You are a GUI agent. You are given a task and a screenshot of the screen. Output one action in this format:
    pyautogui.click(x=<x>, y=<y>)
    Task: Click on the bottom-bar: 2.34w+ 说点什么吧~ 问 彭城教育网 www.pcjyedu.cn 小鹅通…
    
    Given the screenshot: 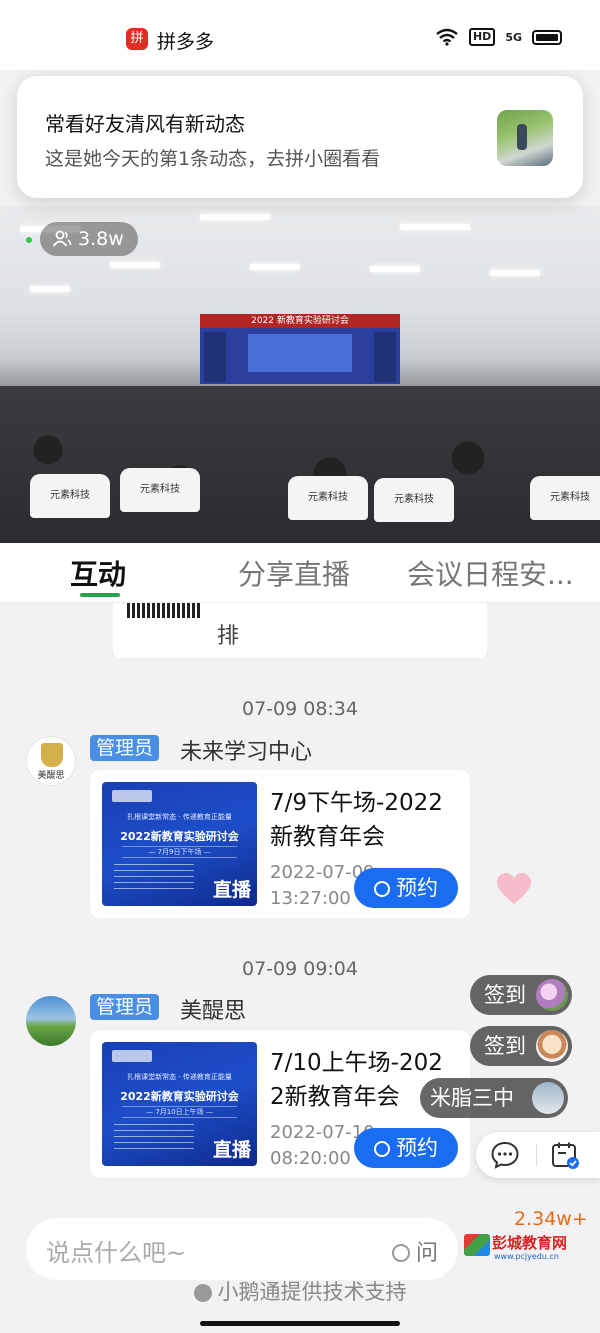 What is the action you would take?
    pyautogui.click(x=300, y=1266)
    